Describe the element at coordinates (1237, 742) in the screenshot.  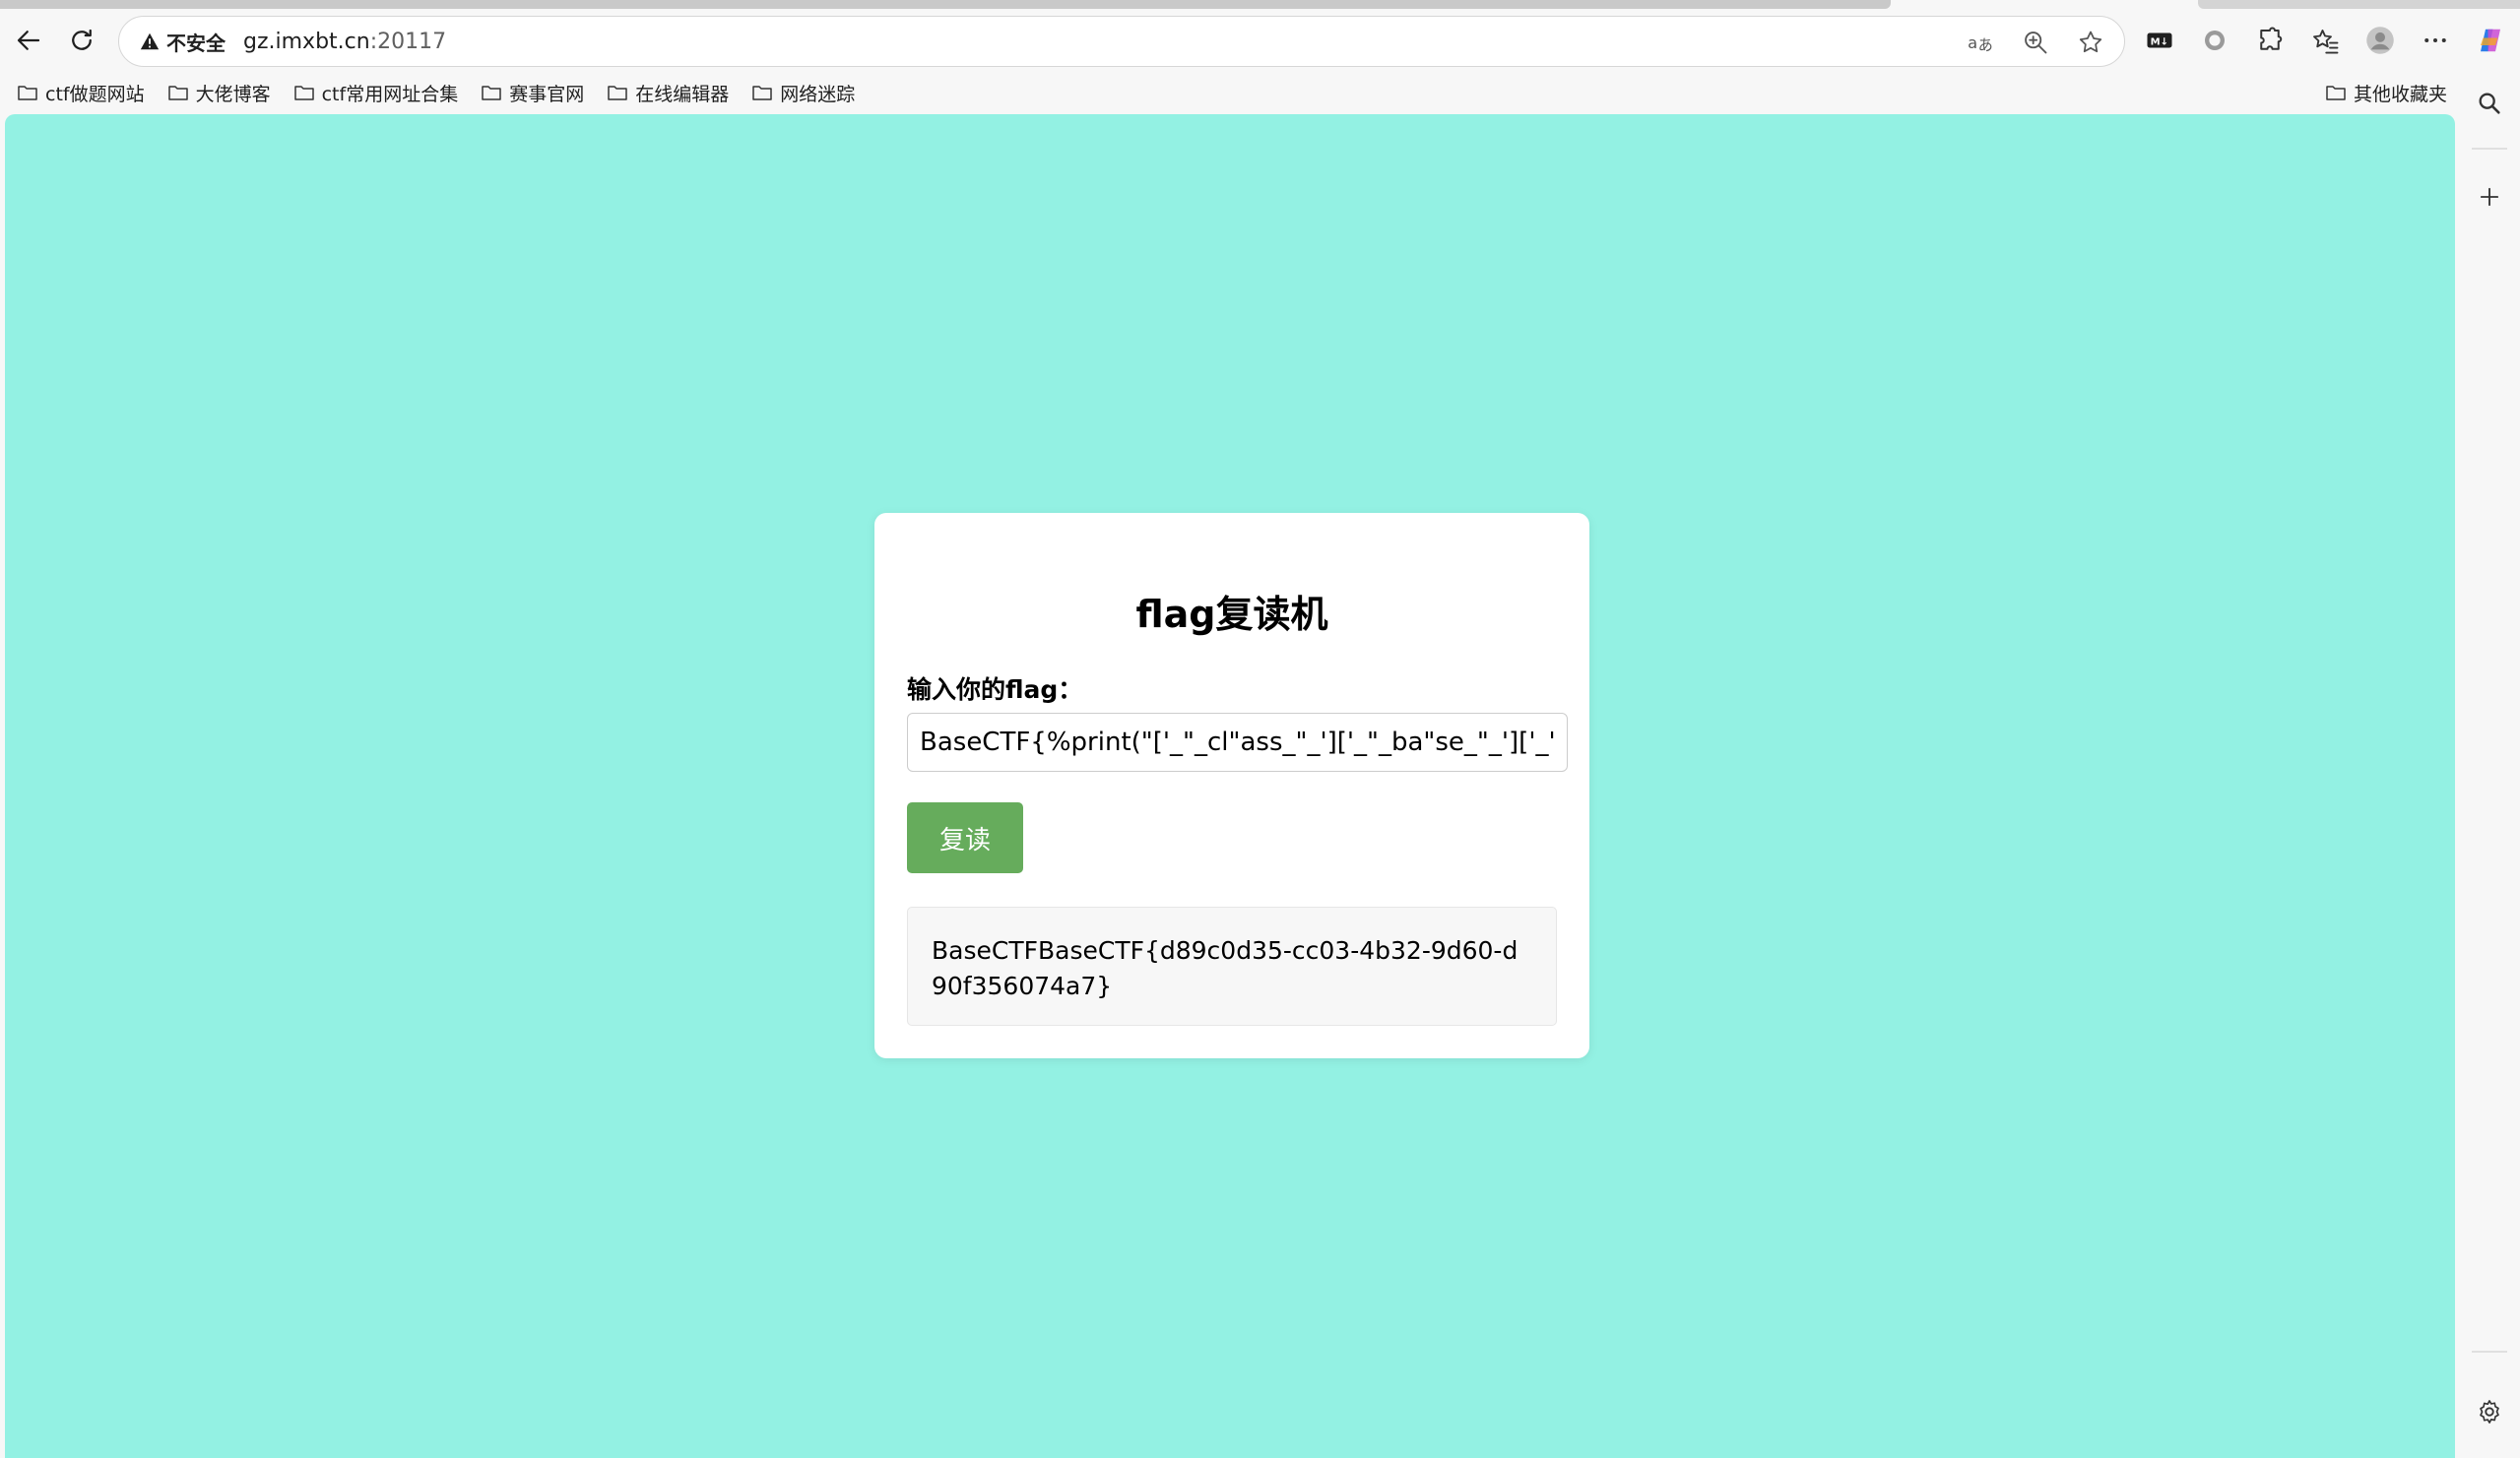
I see `flag-input` at that location.